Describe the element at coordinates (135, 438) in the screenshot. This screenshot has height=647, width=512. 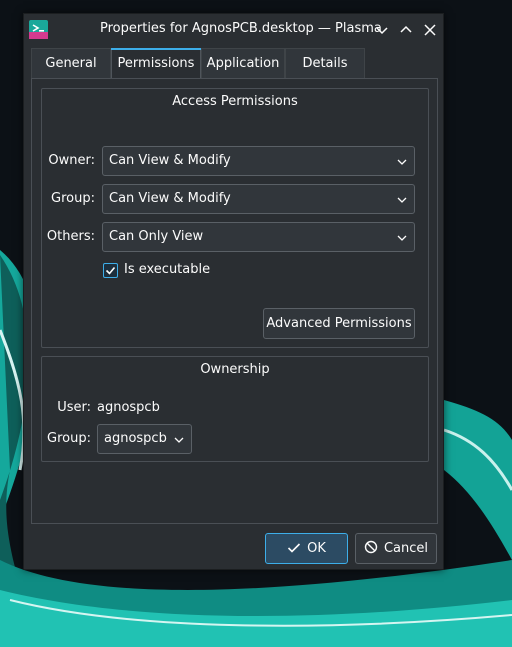
I see `ownership-group-value: agnospcb` at that location.